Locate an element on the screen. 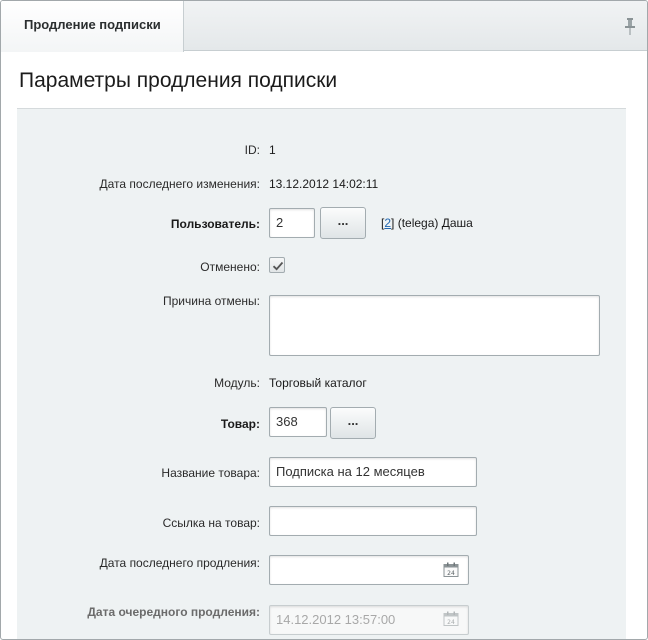  next-renewal-input: 14.12.2012 13:57:00 is located at coordinates (369, 620).